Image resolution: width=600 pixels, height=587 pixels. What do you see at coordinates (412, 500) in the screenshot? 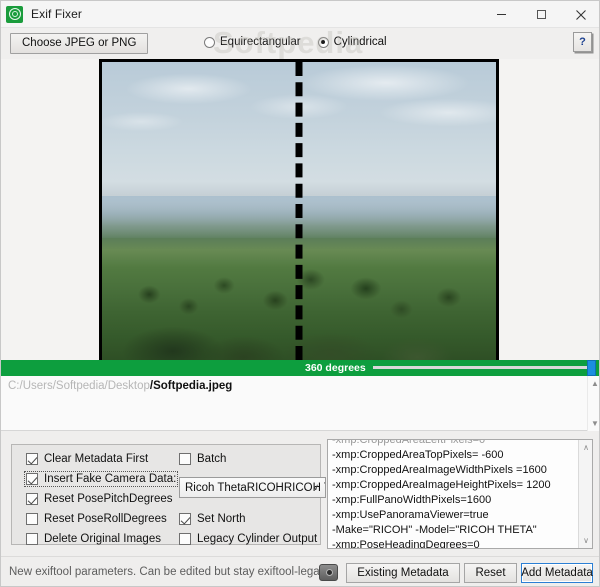
I see `metadata-line: -xmp:FullPanoWidthPixels=1600` at bounding box center [412, 500].